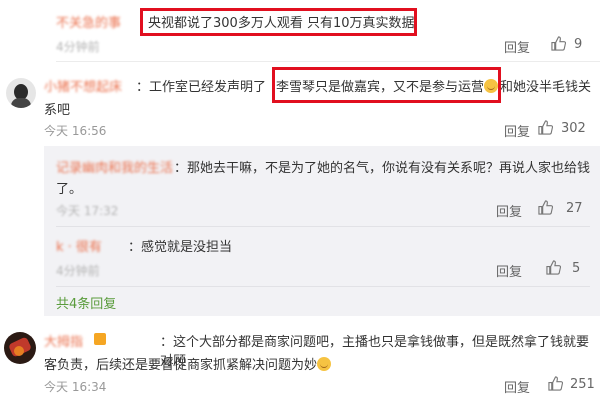 The height and width of the screenshot is (400, 600). I want to click on comment-3-time: 今天 16:34, so click(75, 387).